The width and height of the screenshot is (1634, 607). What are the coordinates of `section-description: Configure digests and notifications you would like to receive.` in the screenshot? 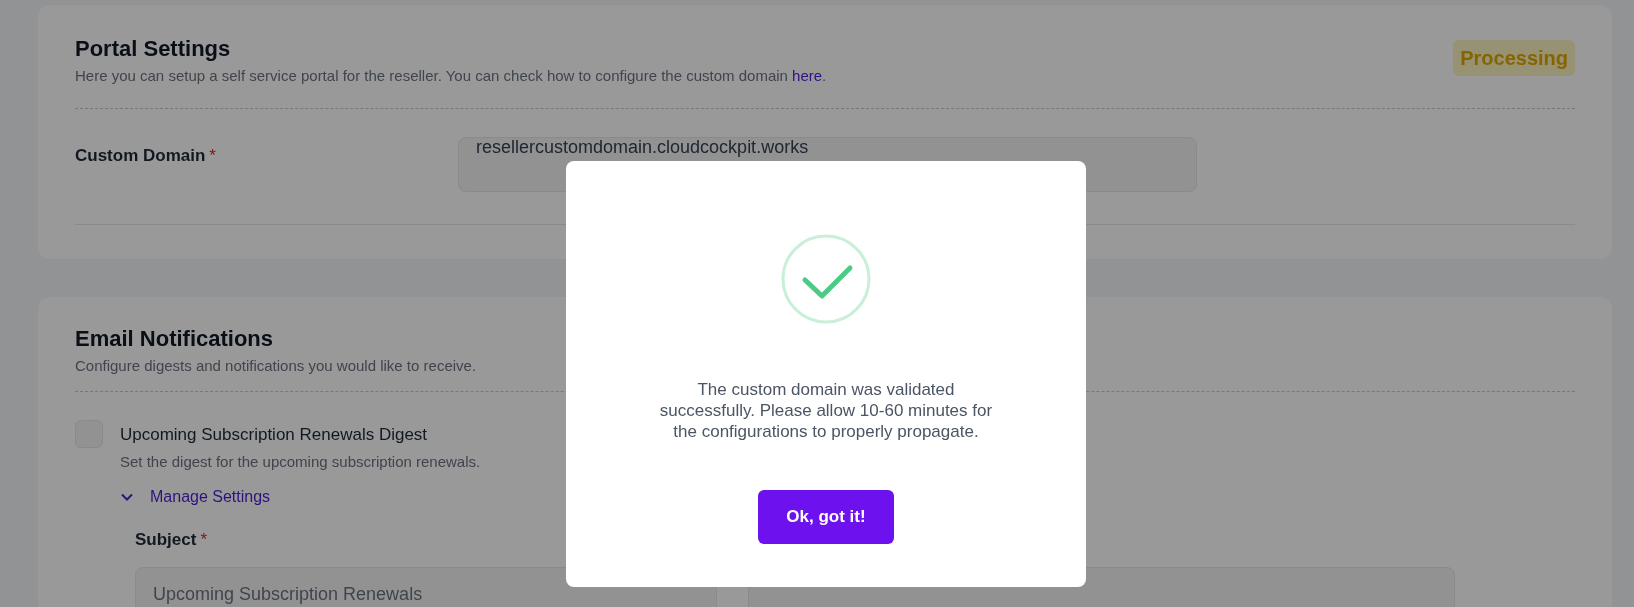 It's located at (276, 365).